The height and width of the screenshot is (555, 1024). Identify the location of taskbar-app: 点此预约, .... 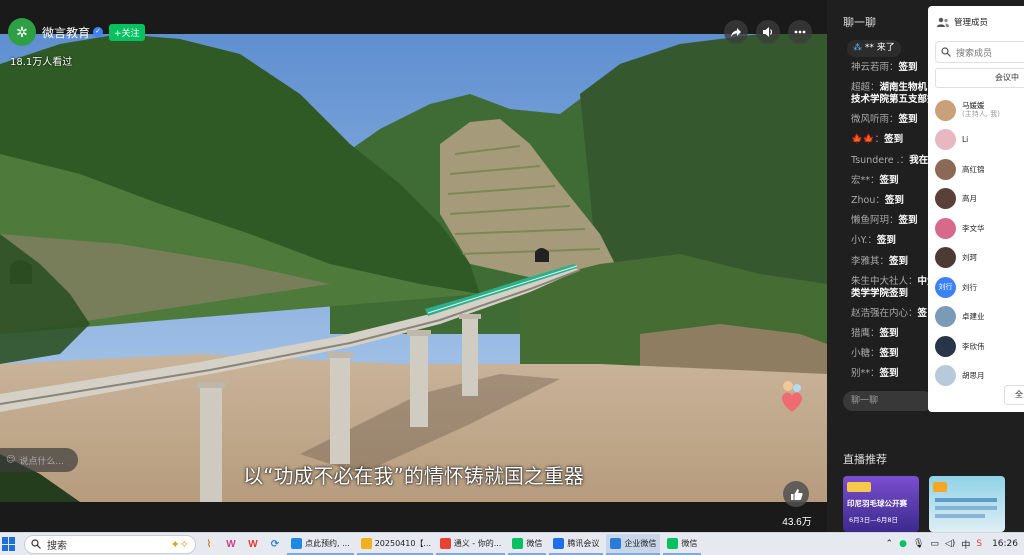
(320, 544).